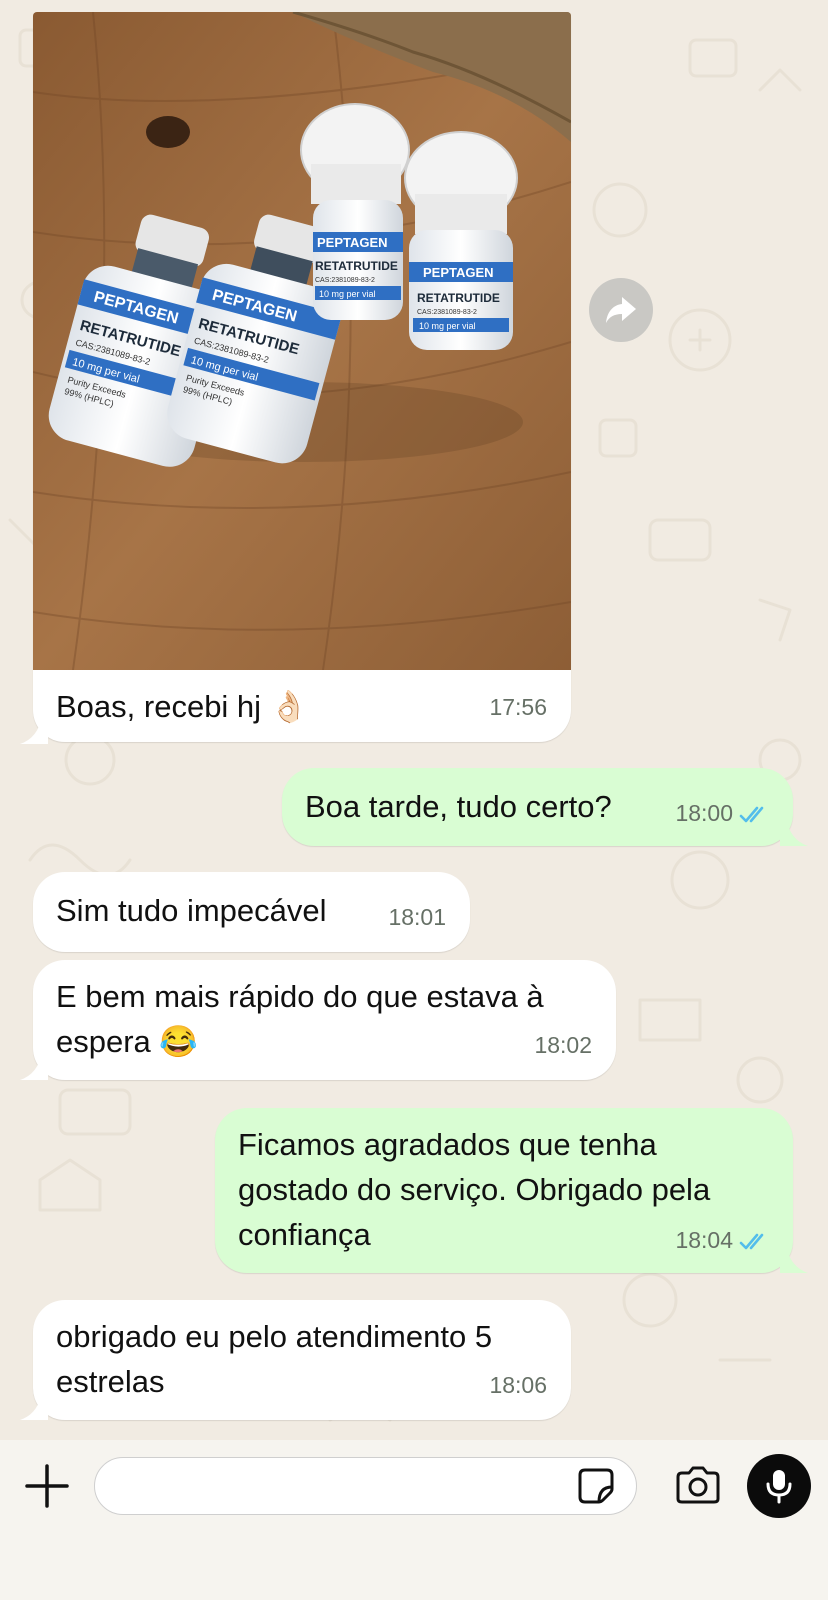 This screenshot has height=1600, width=828. I want to click on message-input-field, so click(365, 1486).